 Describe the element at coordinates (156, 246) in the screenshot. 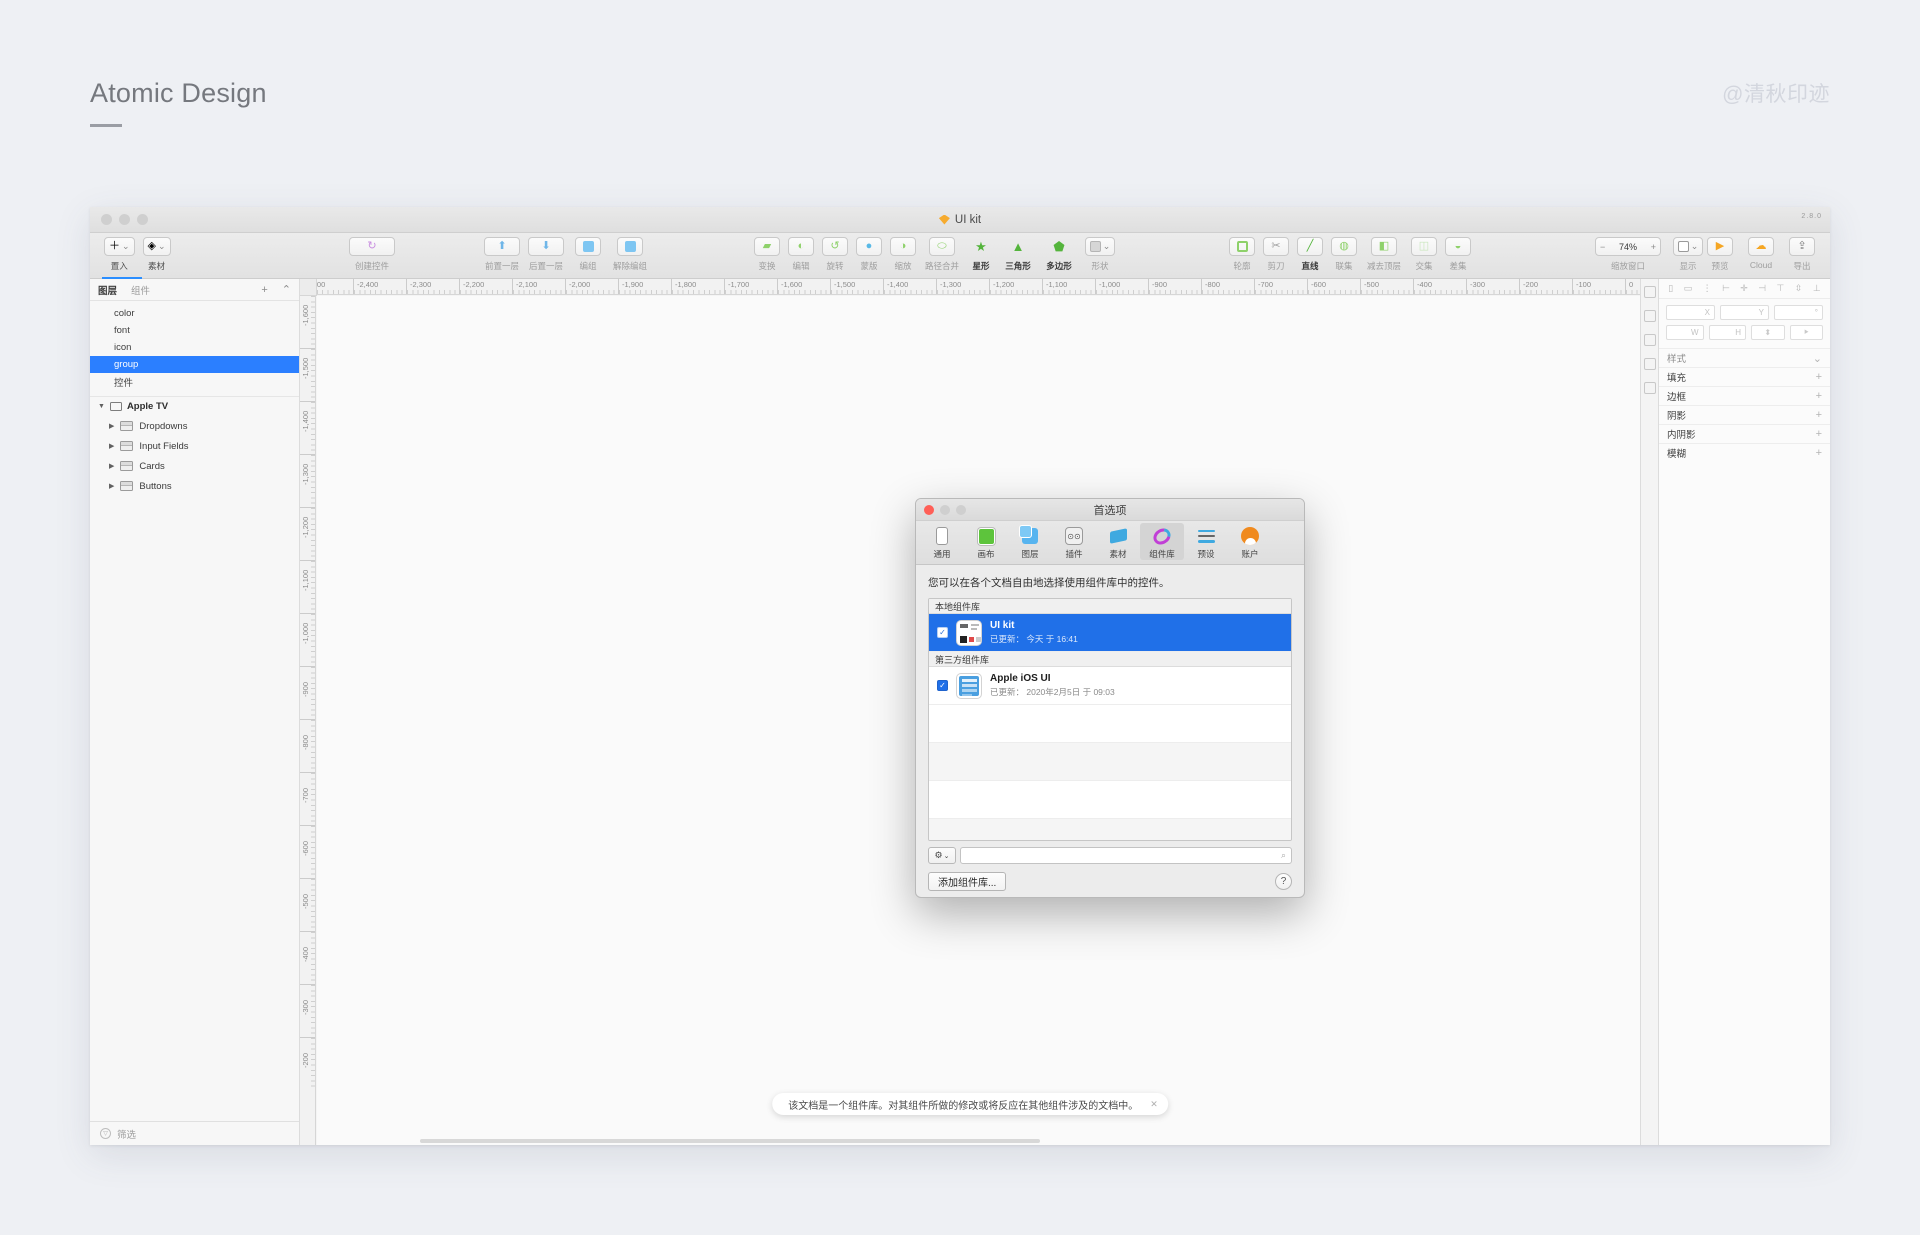

I see `layers-chevron-icon: ◈ ⌄` at that location.